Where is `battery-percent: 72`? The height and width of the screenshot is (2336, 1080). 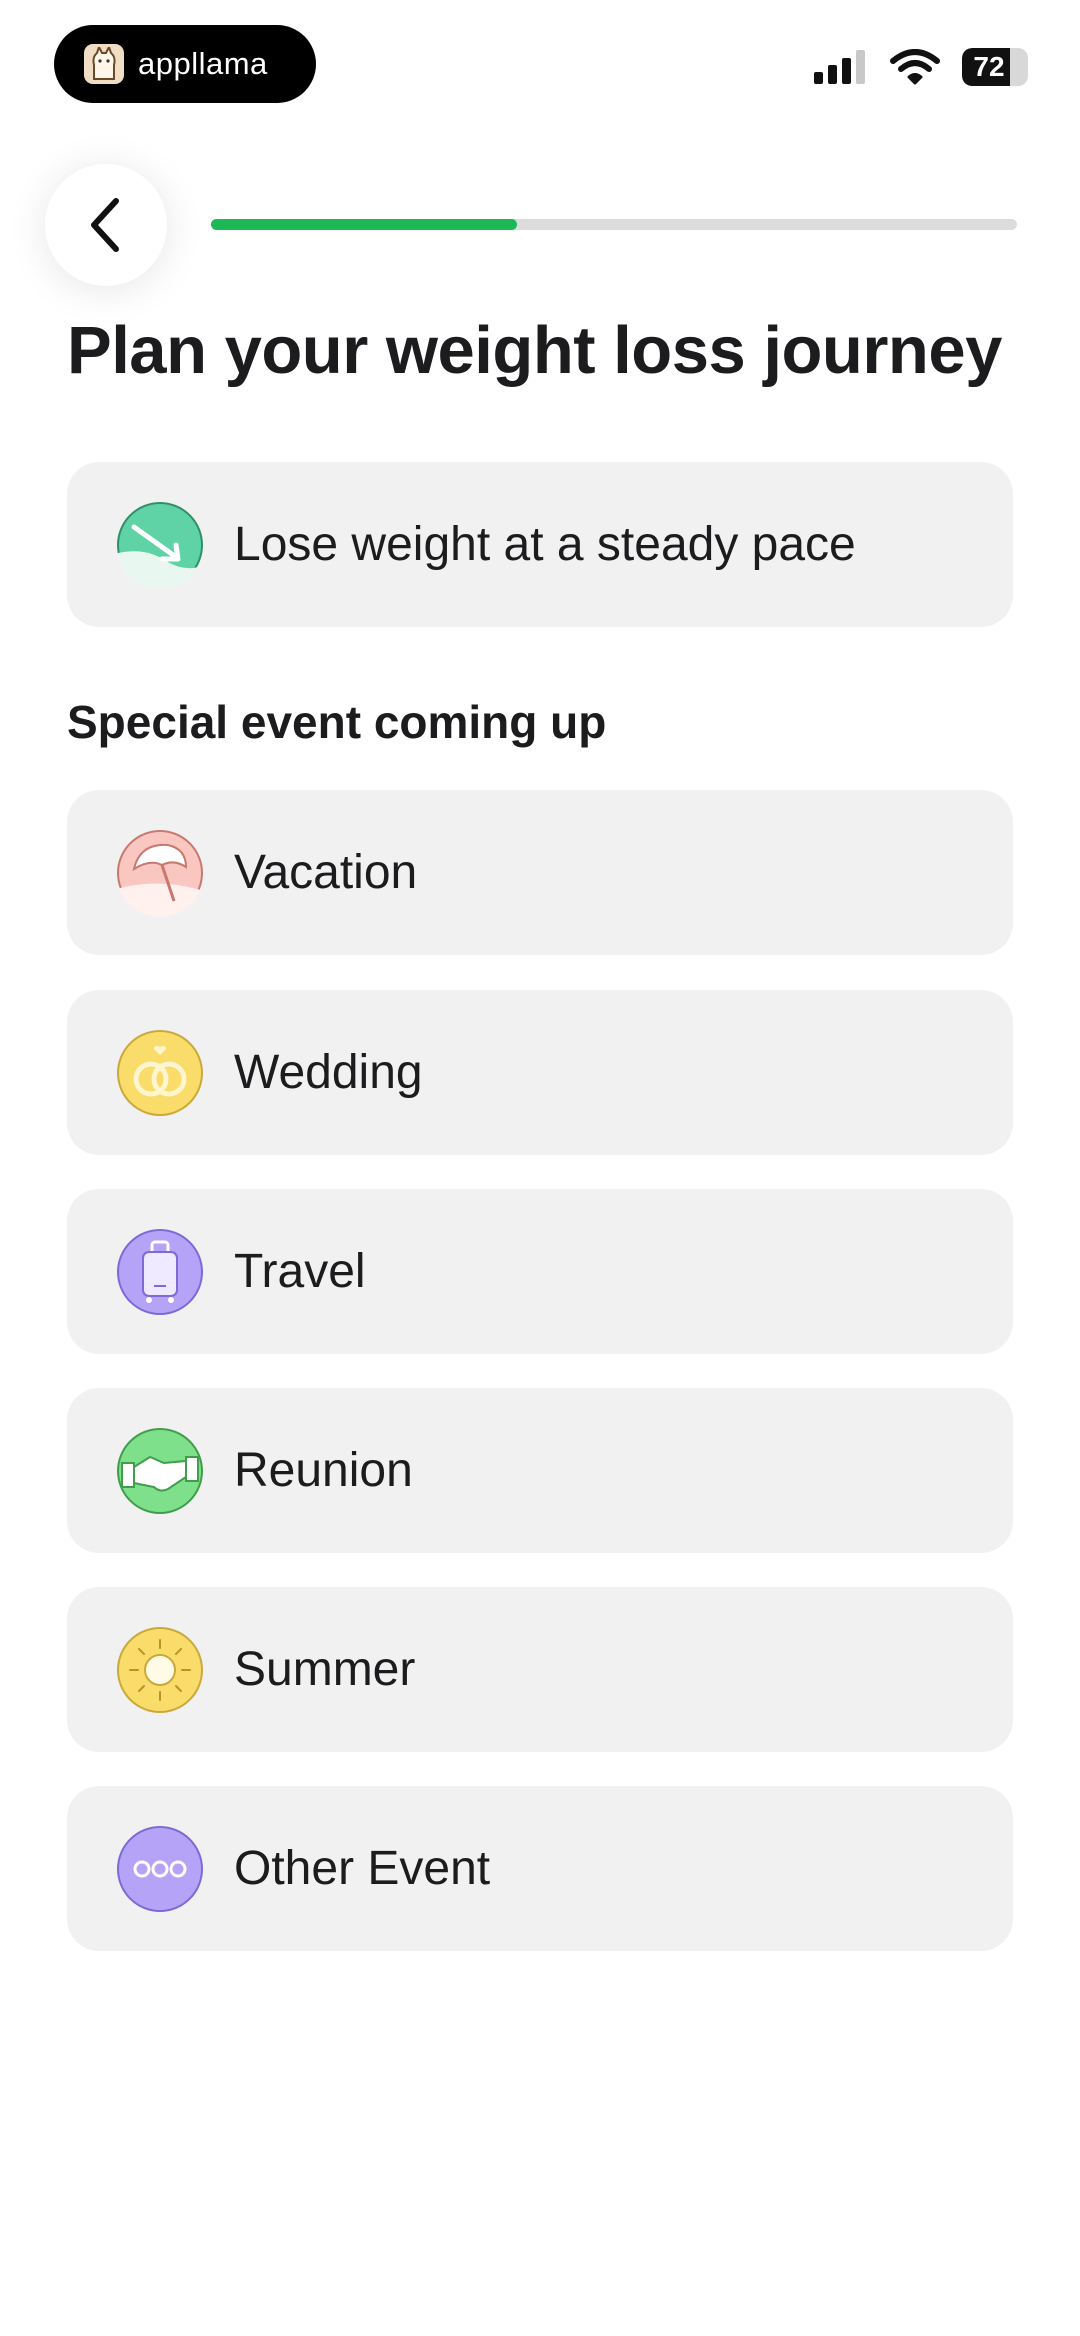 battery-percent: 72 is located at coordinates (989, 66).